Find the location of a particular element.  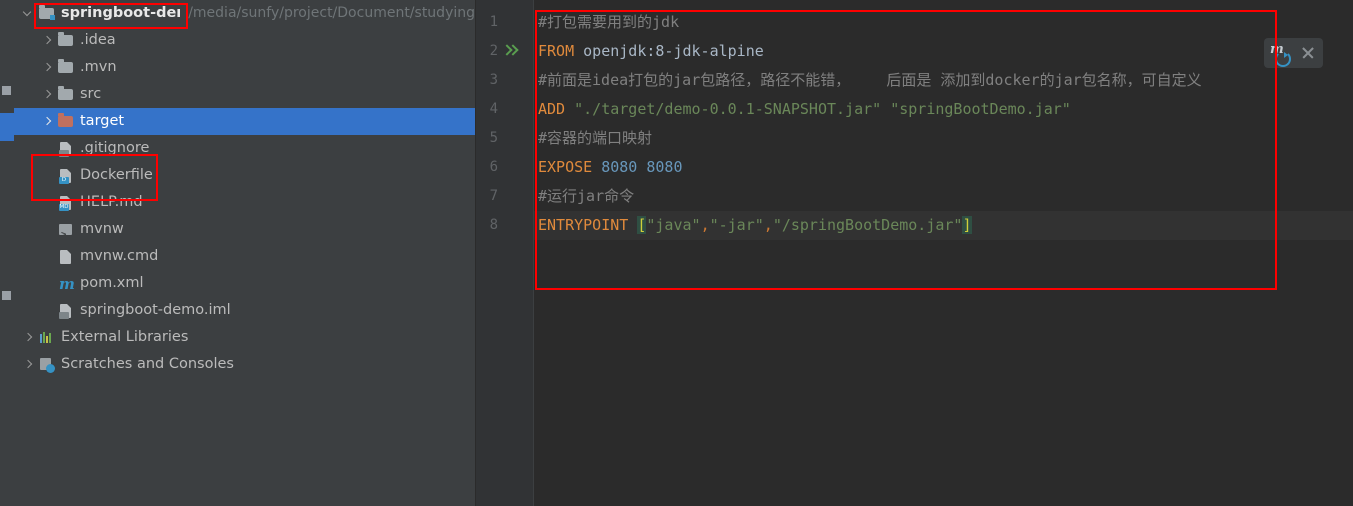

code-token: "/springBootDemo.jar" is located at coordinates (867, 225).